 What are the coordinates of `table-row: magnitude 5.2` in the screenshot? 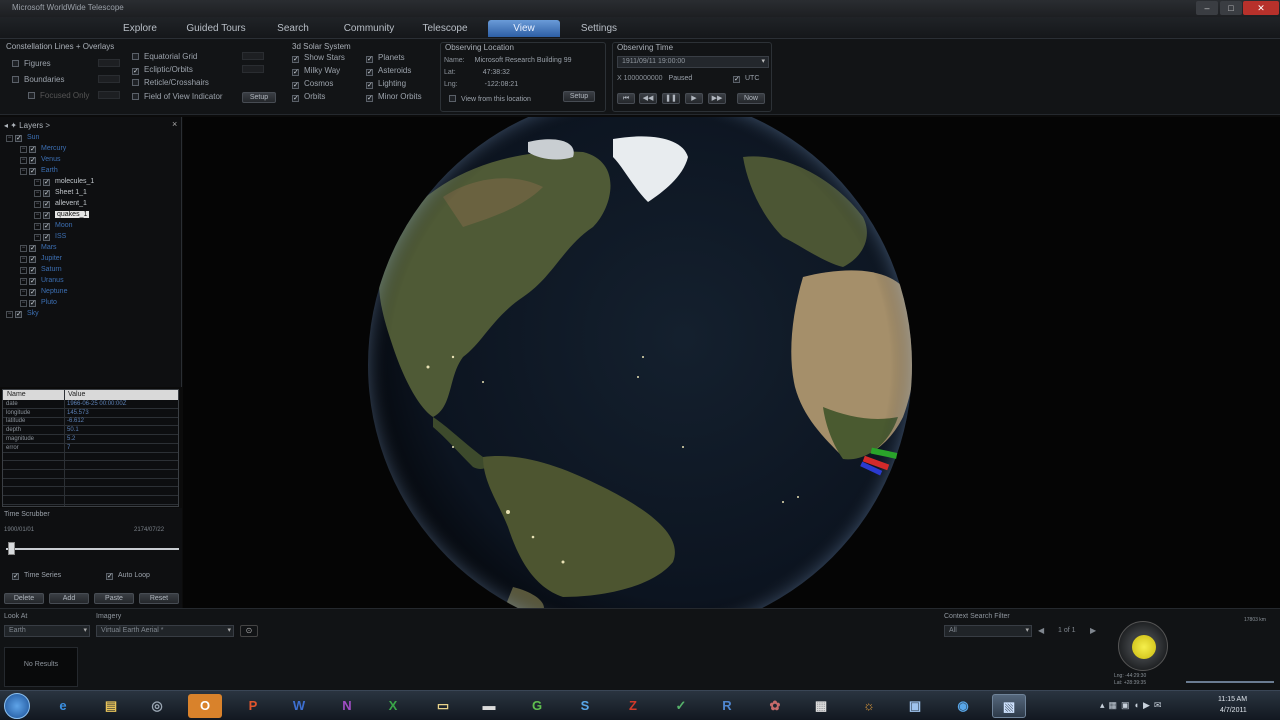 It's located at (90, 440).